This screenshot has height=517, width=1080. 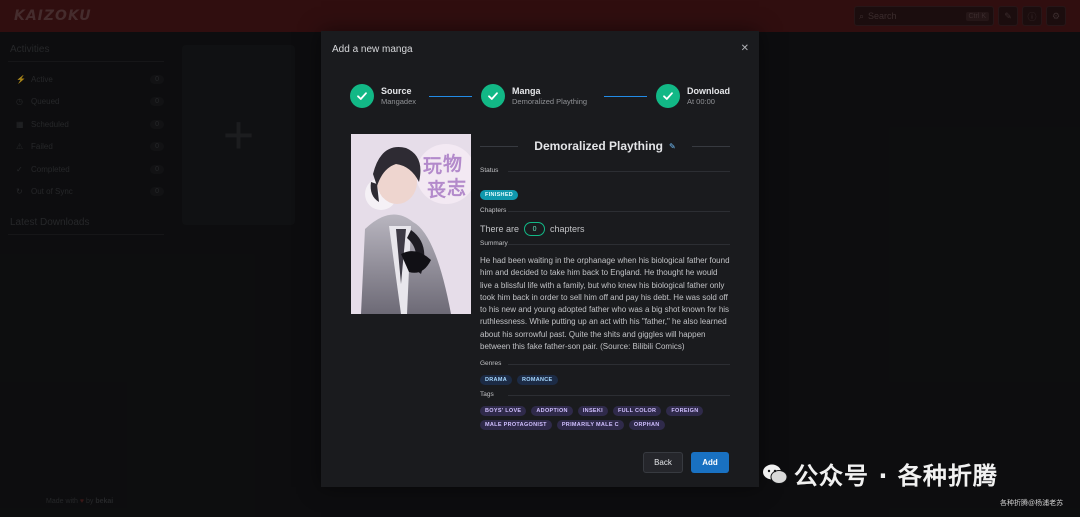 I want to click on tag-badge: FOREIGN, so click(x=685, y=411).